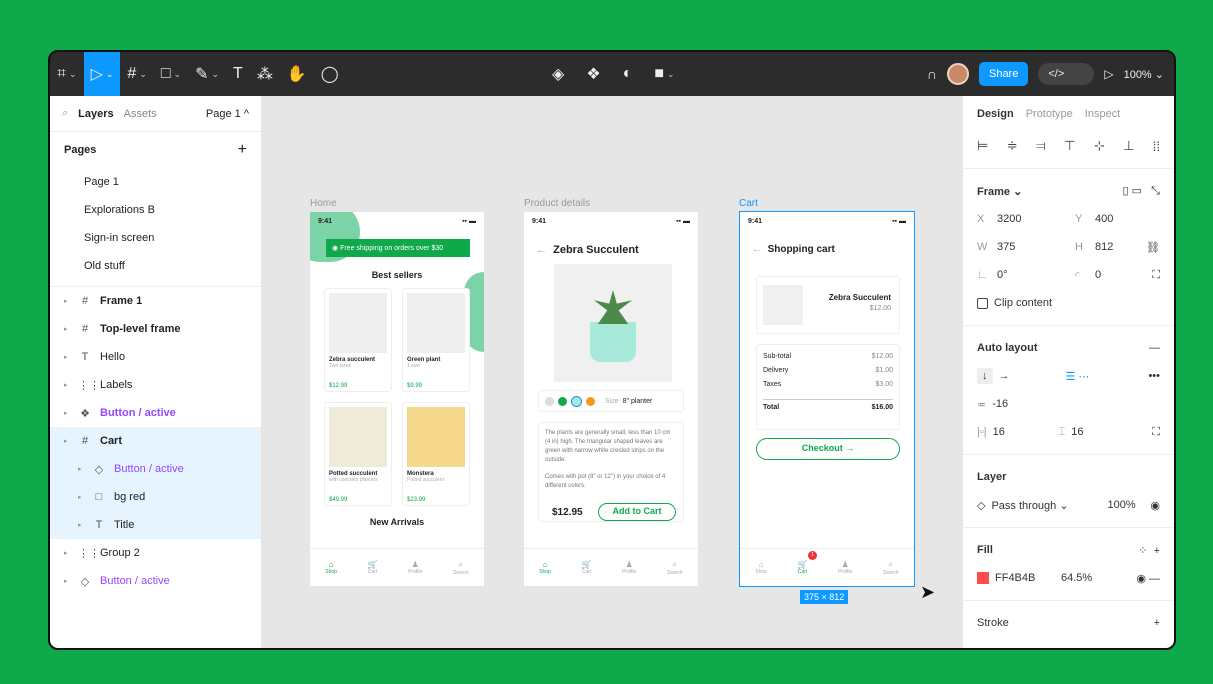 This screenshot has width=1213, height=684. What do you see at coordinates (1148, 578) in the screenshot?
I see `eye-icon: ◉ —` at bounding box center [1148, 578].